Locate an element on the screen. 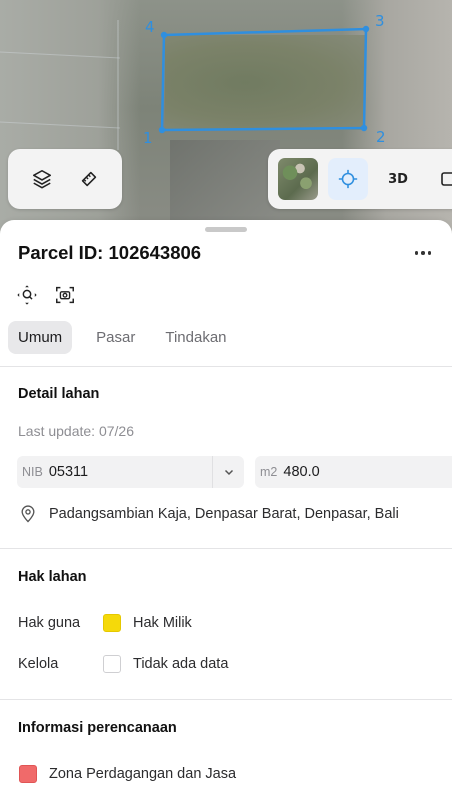 This screenshot has height=804, width=452. sheet-drag-handle is located at coordinates (226, 229).